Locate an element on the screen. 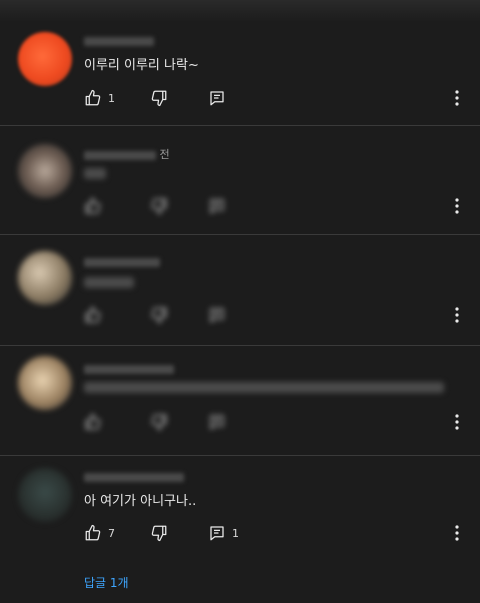 This screenshot has height=603, width=480. like-count: 1 is located at coordinates (111, 98).